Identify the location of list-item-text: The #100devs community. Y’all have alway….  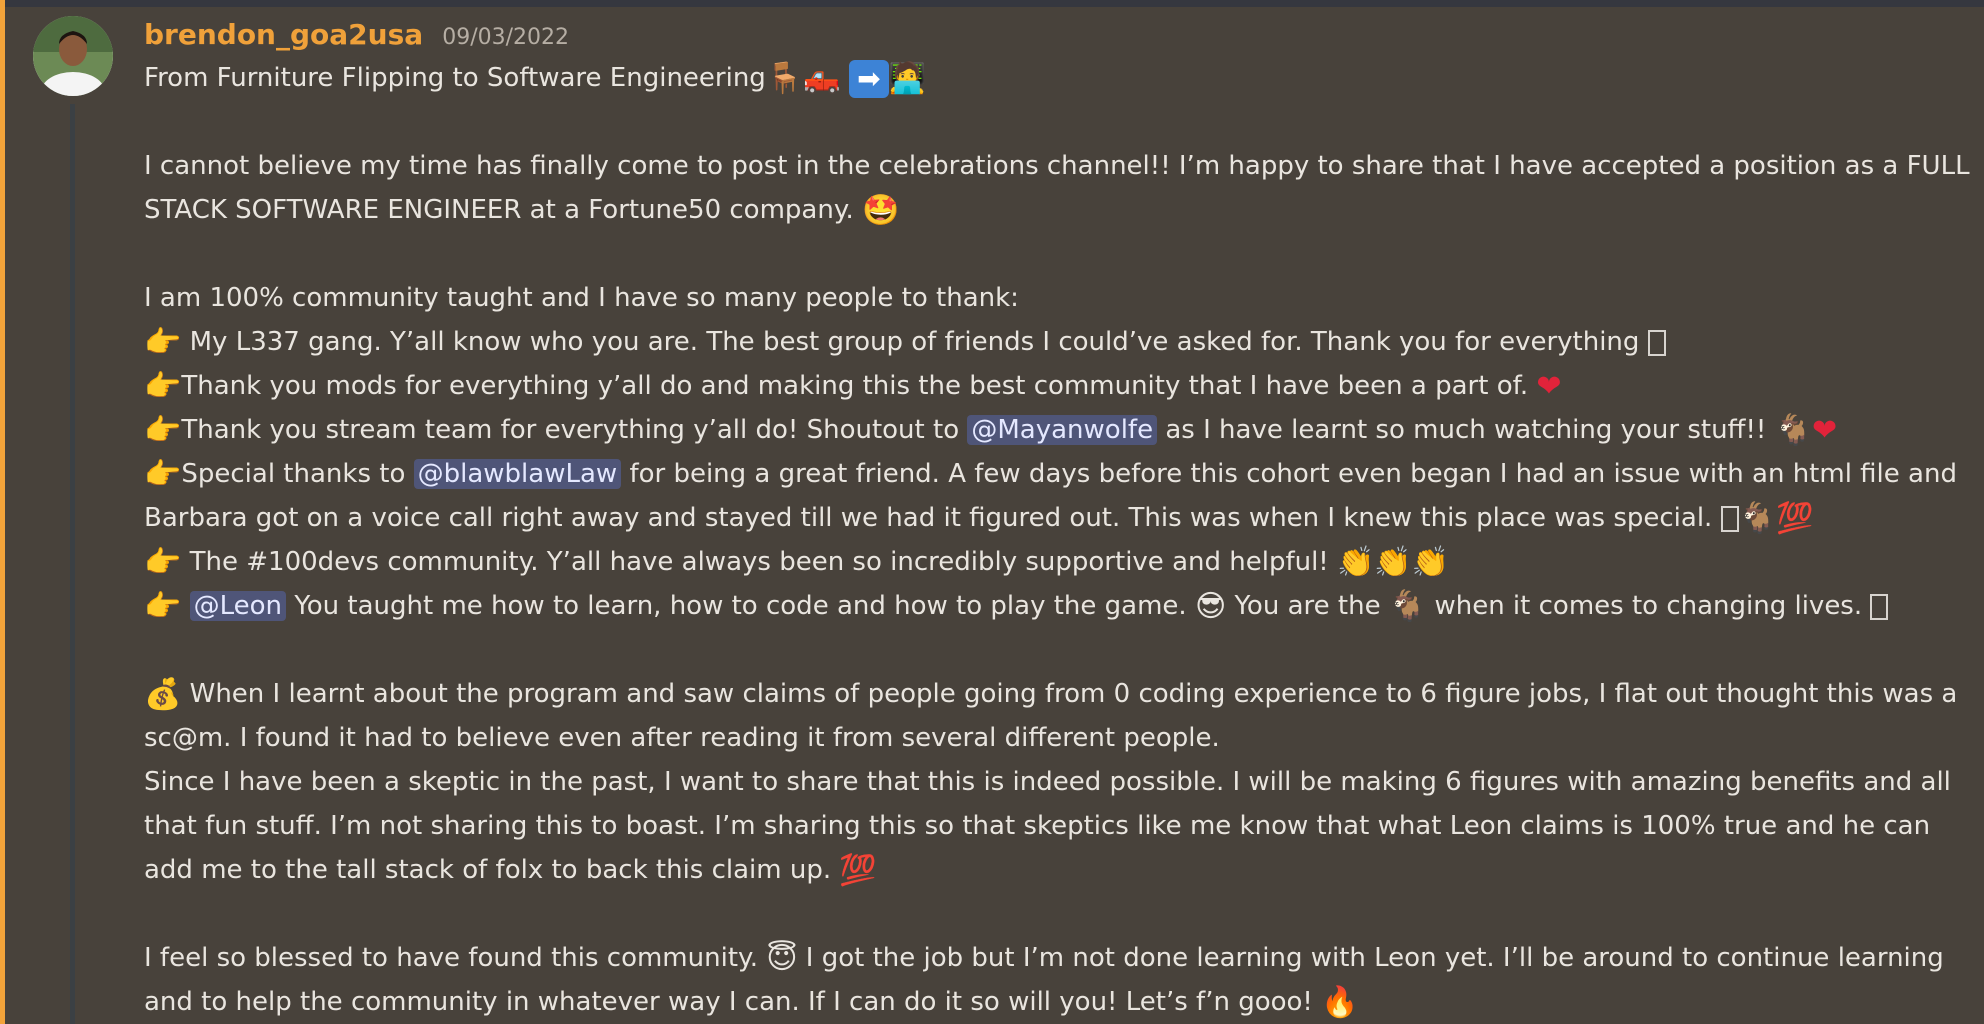
(755, 562).